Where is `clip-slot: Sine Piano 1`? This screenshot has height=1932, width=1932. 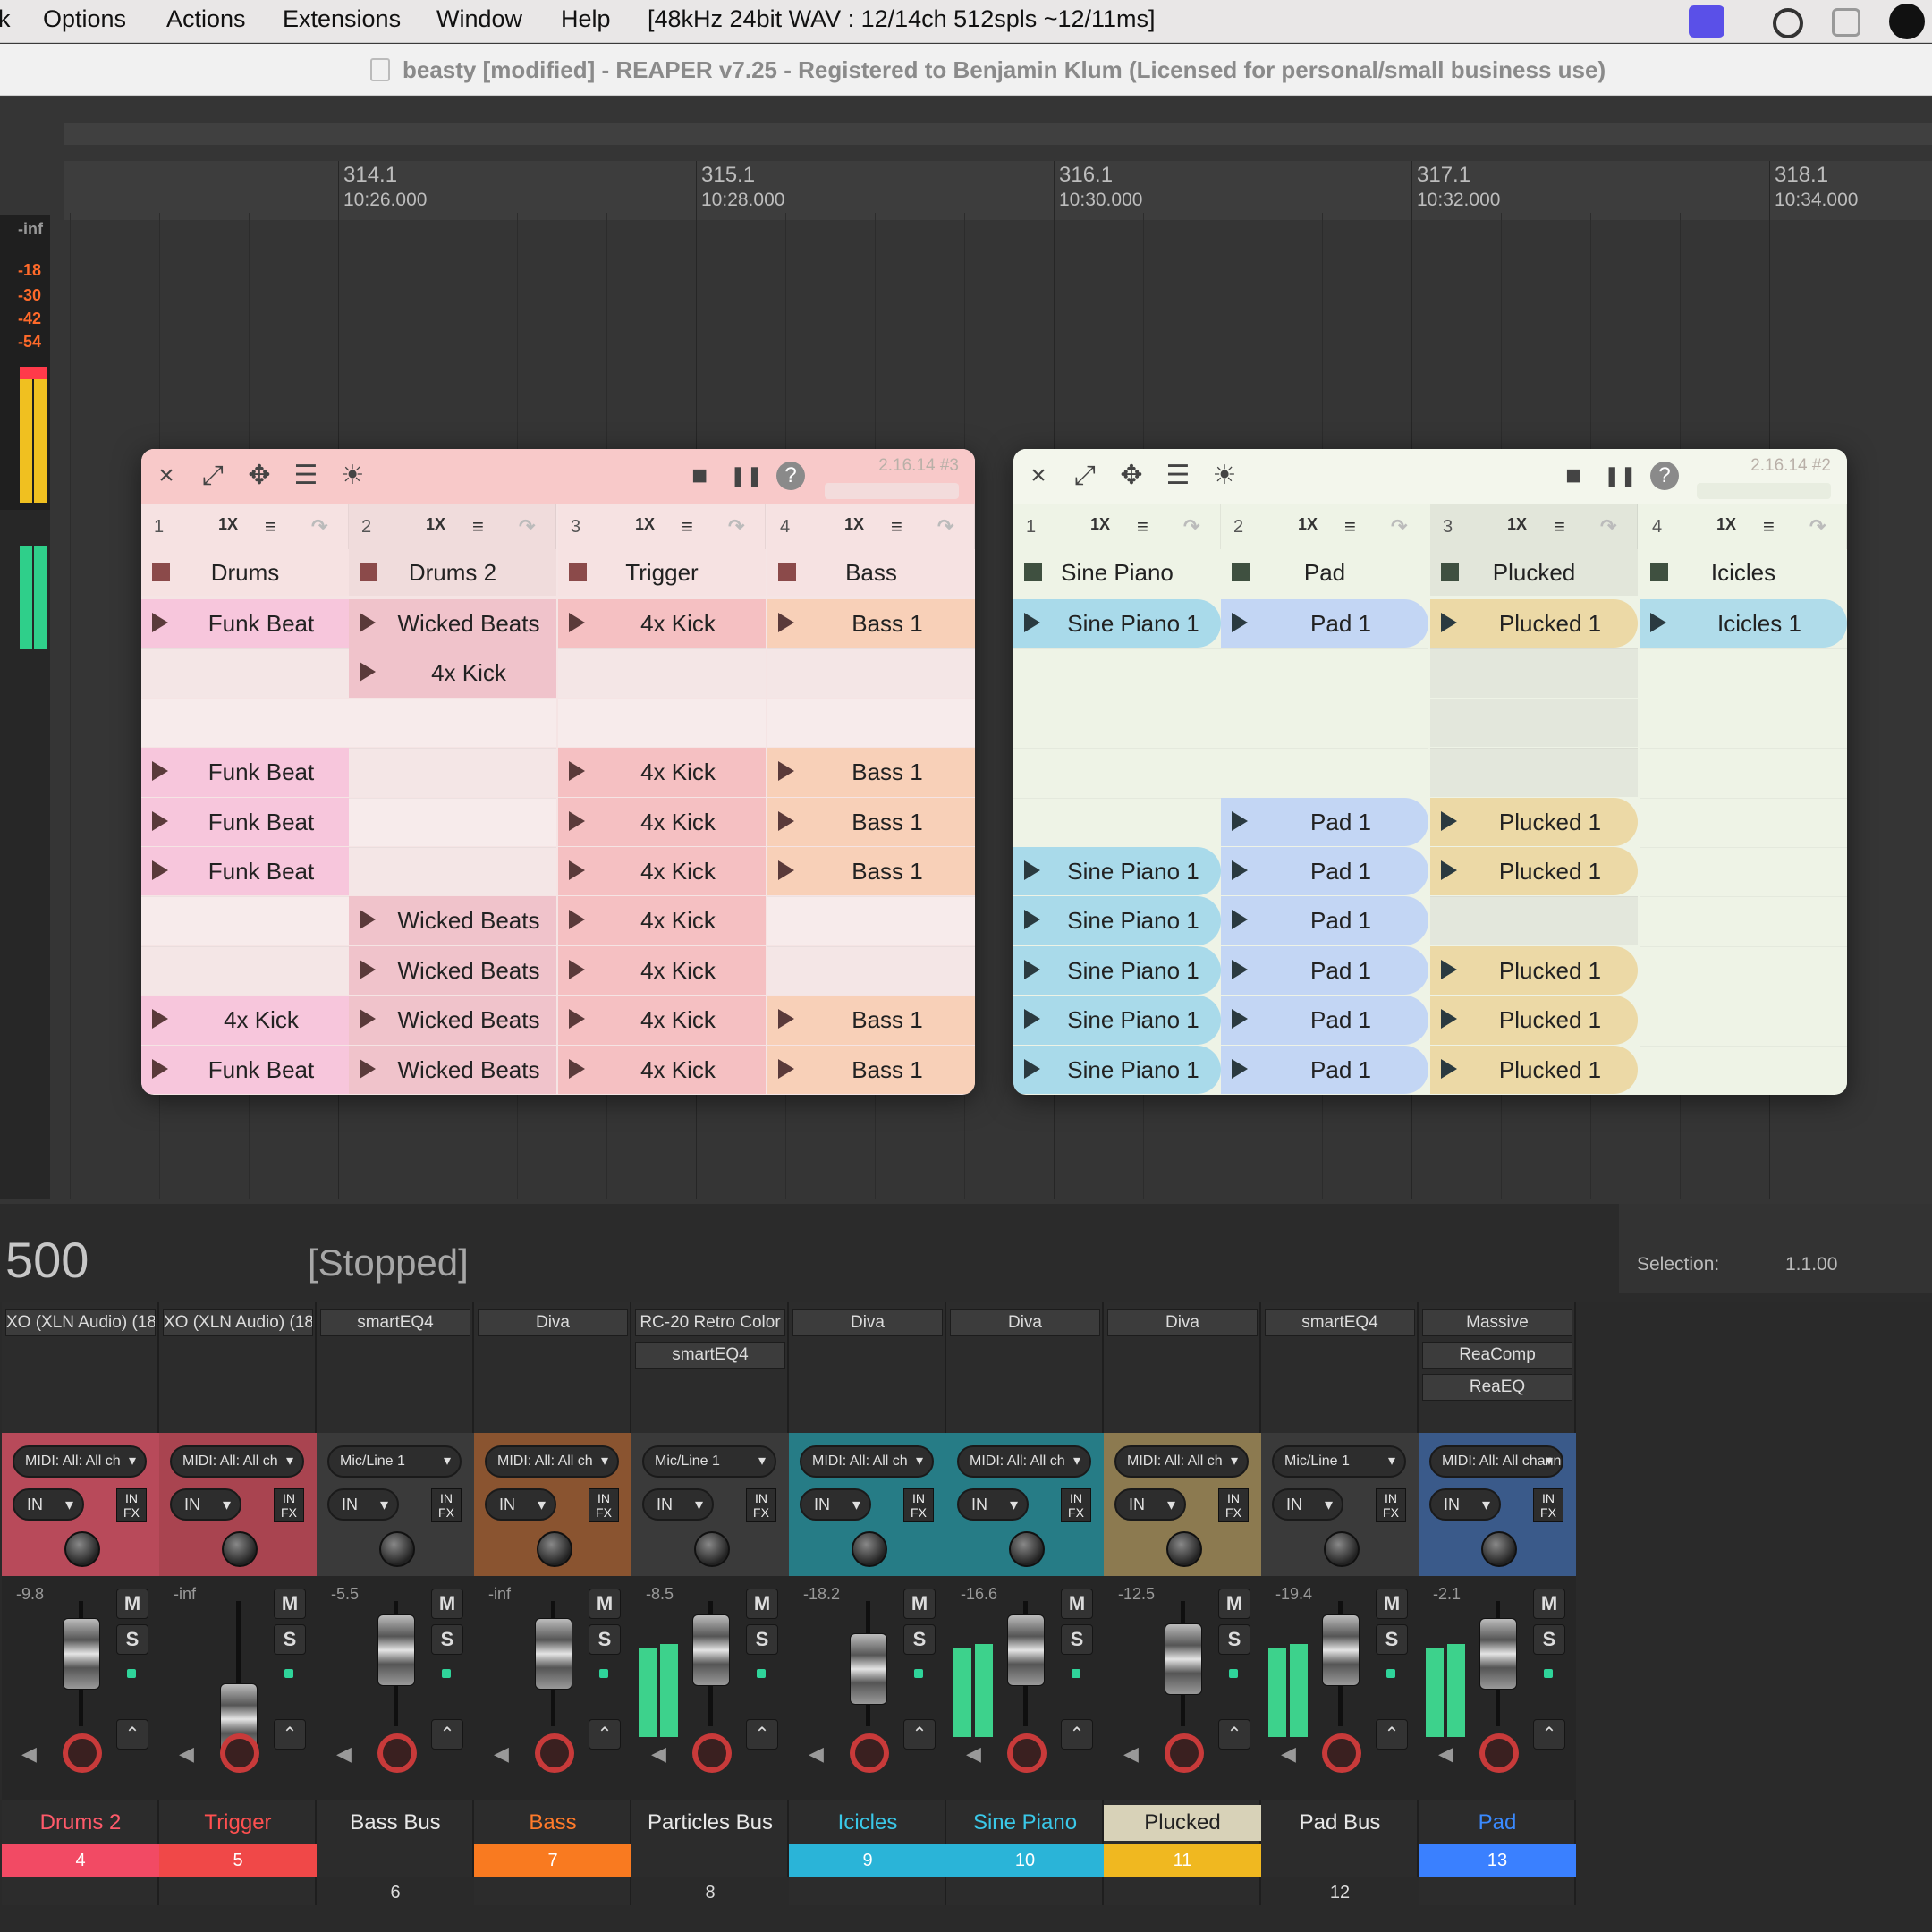
clip-slot: Sine Piano 1 is located at coordinates (1117, 920).